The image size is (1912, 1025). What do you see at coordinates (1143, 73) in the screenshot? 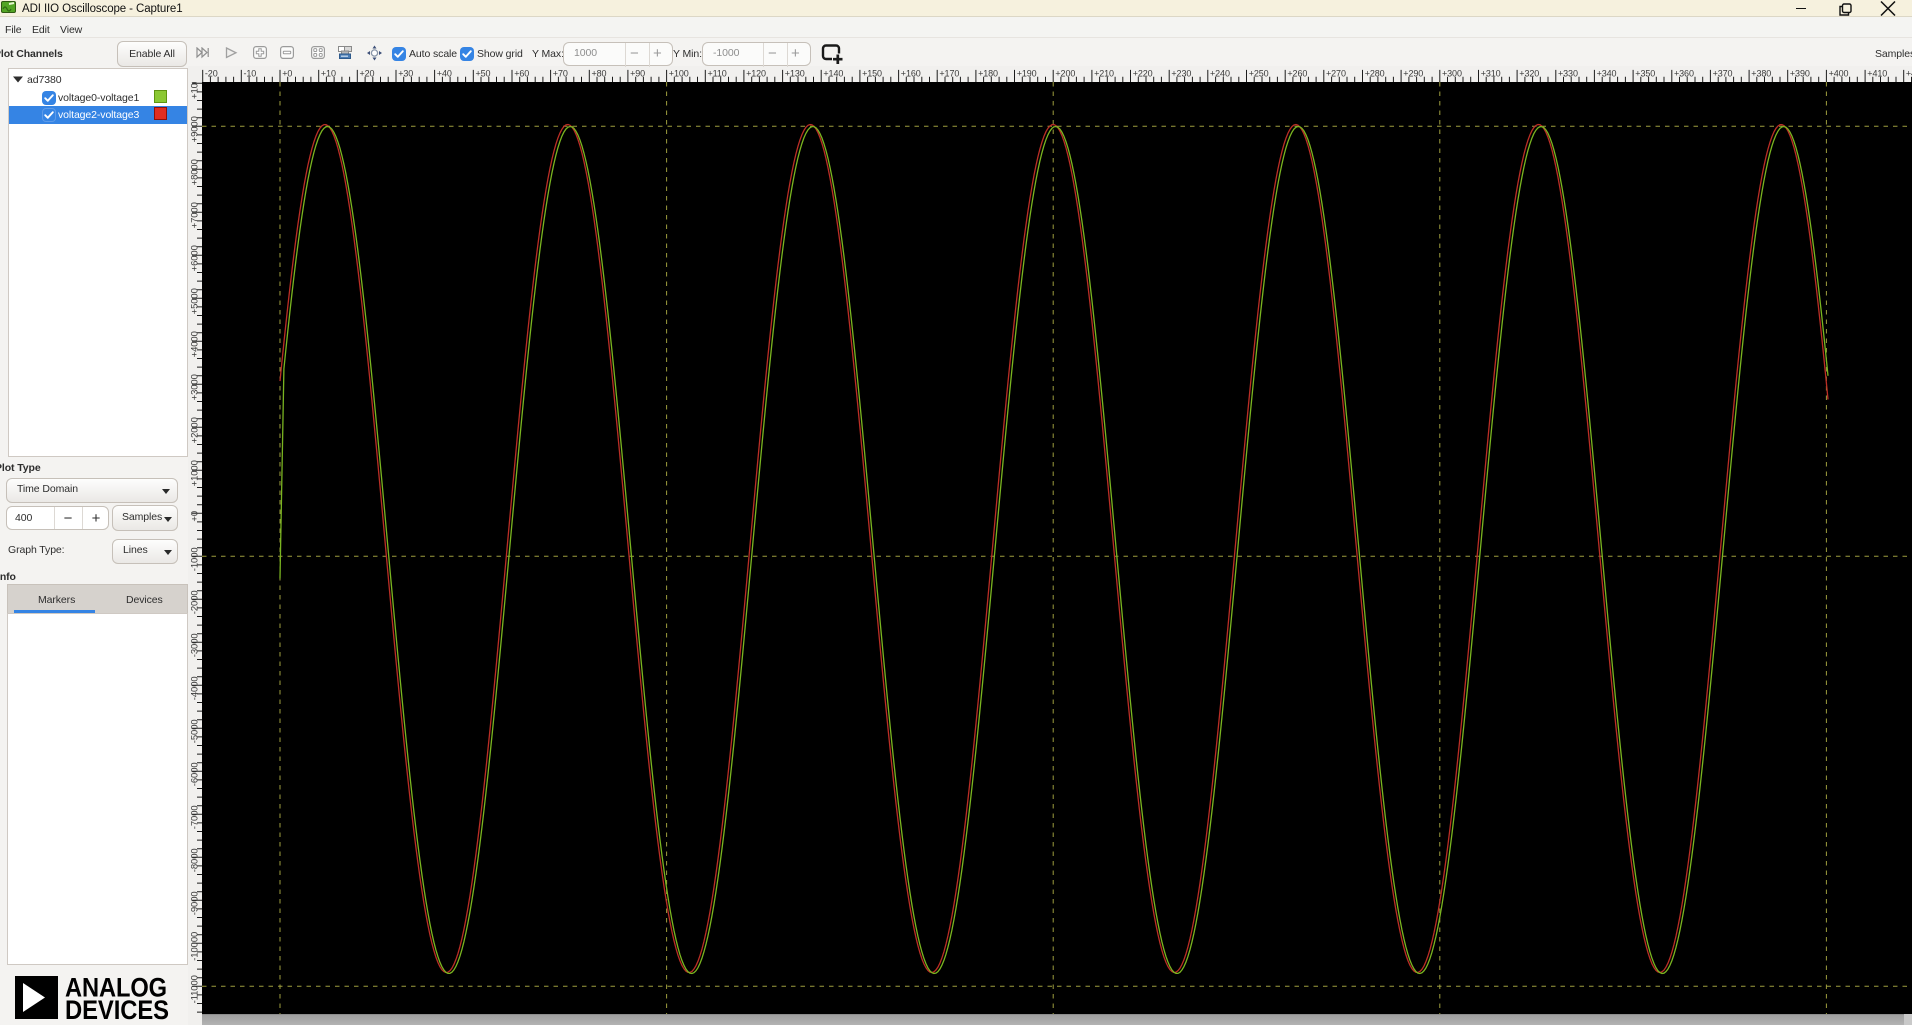
I see `svg-text: +220` at bounding box center [1143, 73].